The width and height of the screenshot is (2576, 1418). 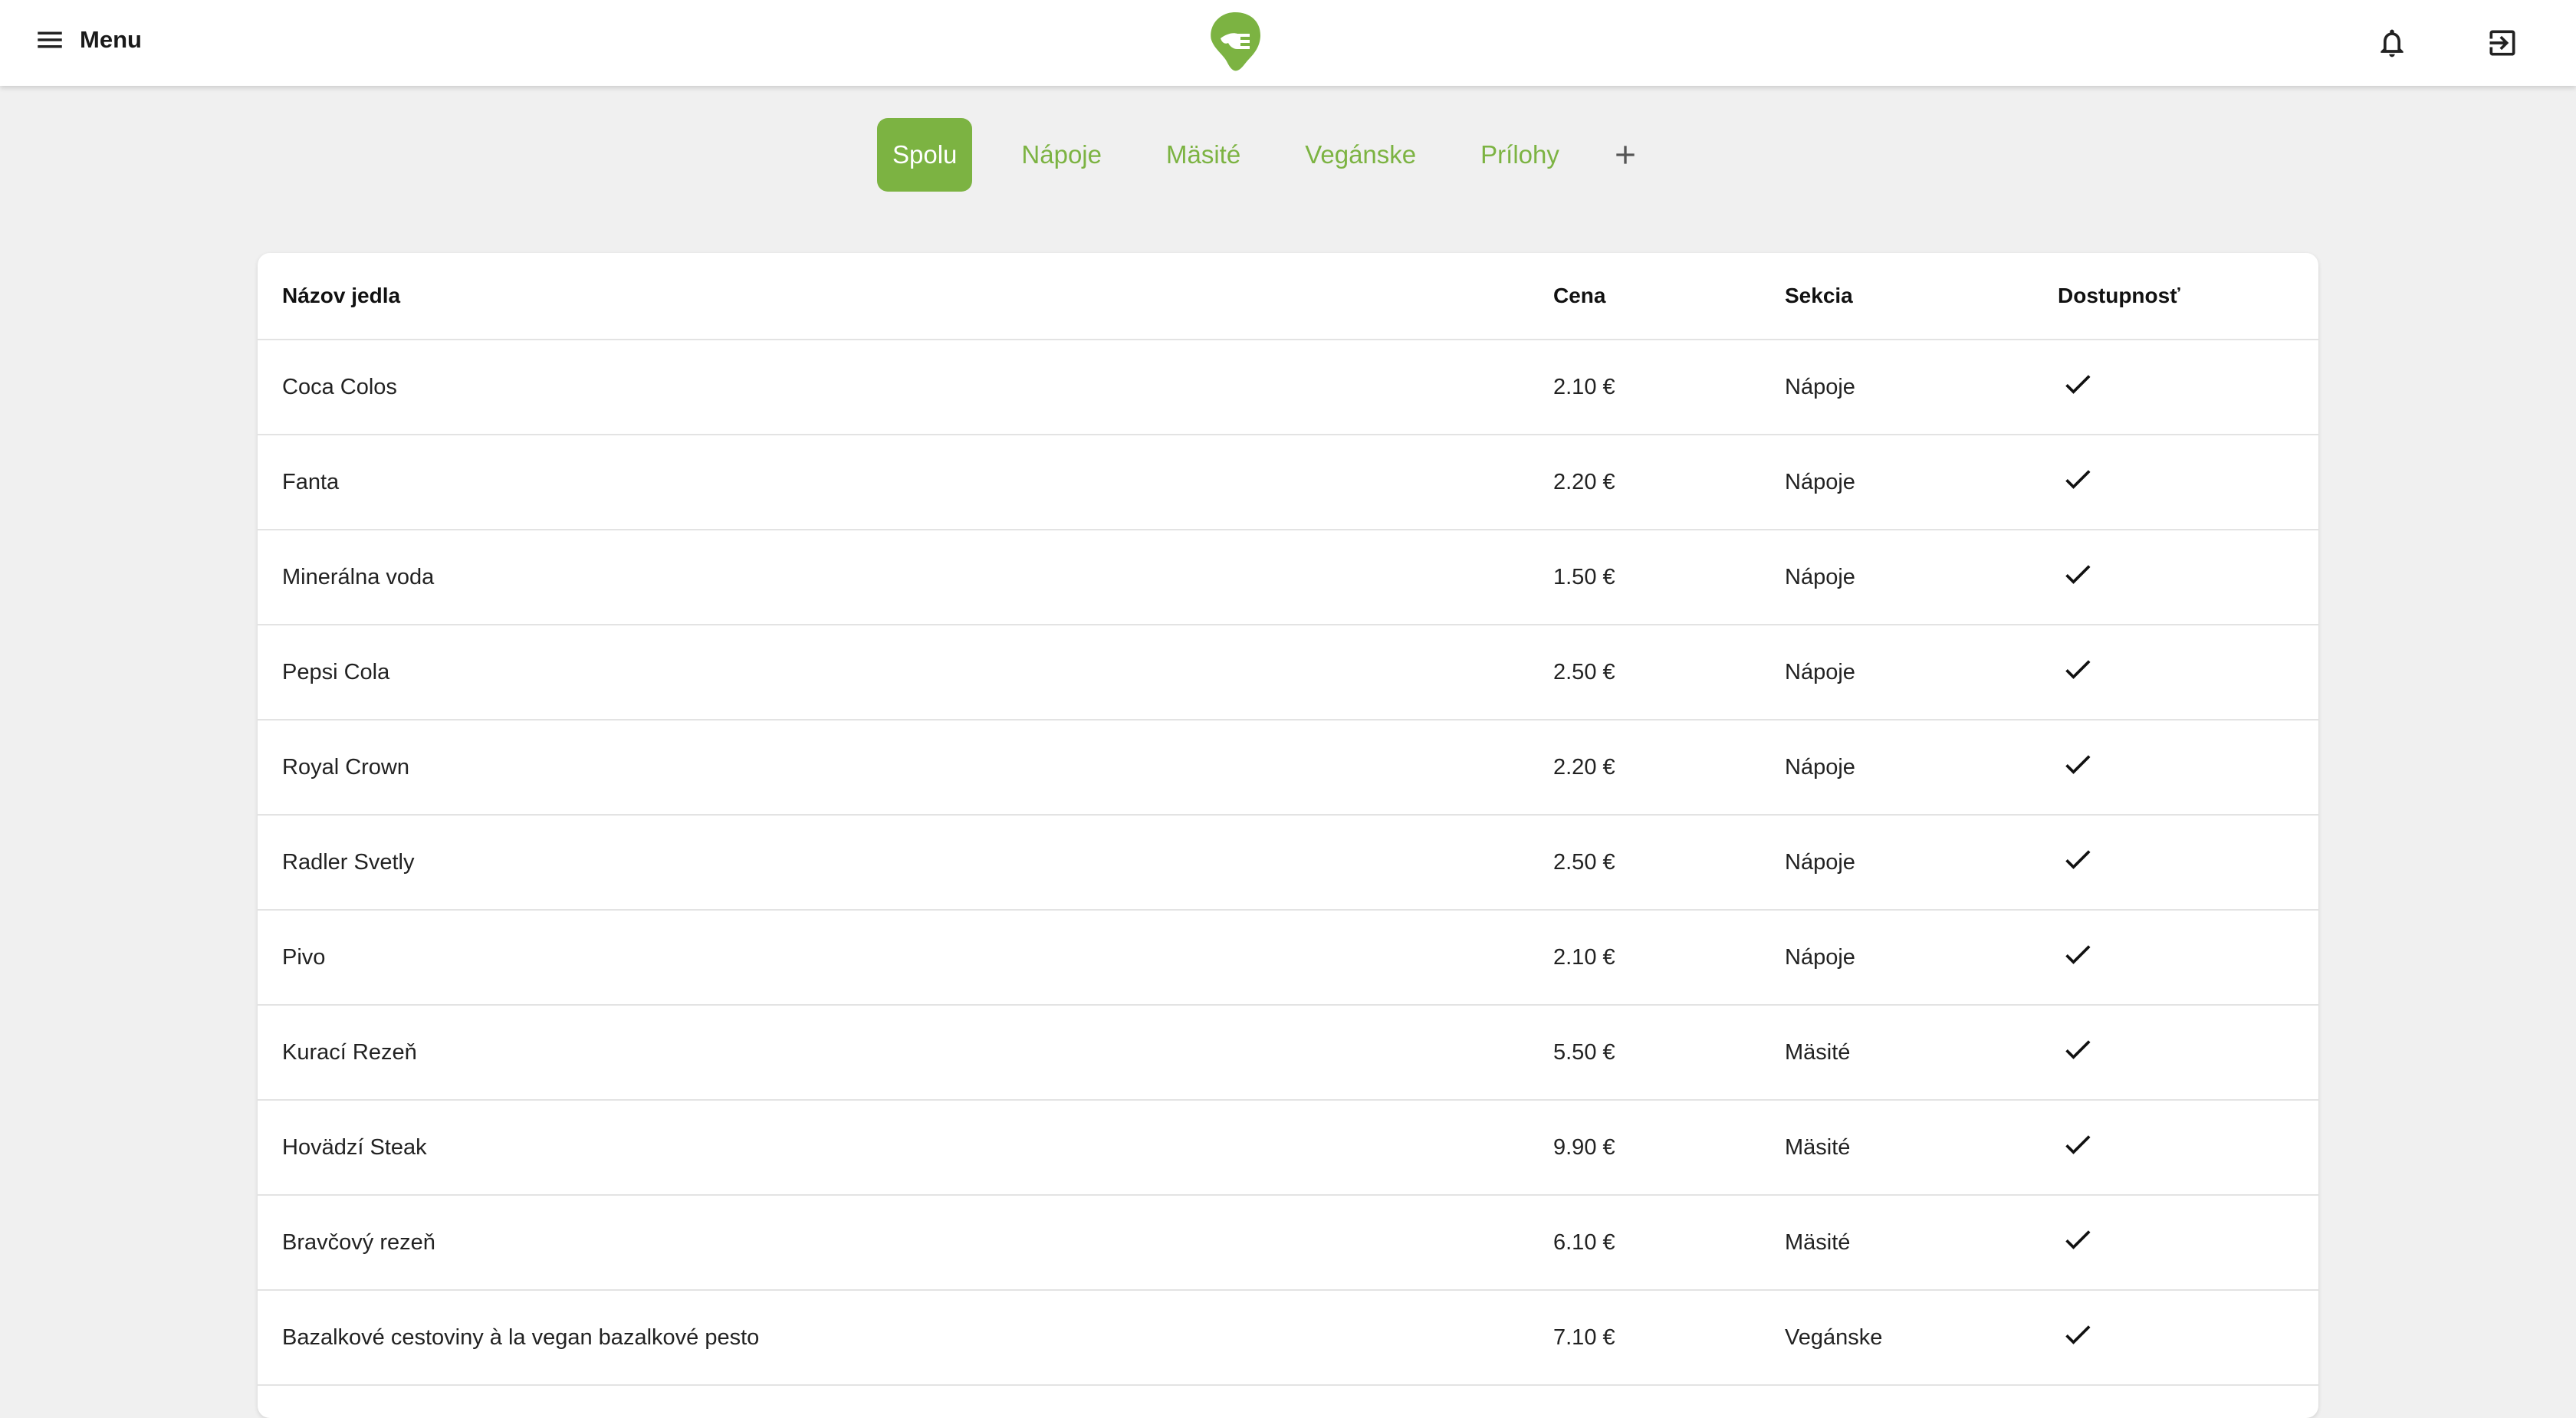 What do you see at coordinates (1263, 155) in the screenshot?
I see `section-tabs: Spolu Nápoje Mäsité Vegánske Prílohy` at bounding box center [1263, 155].